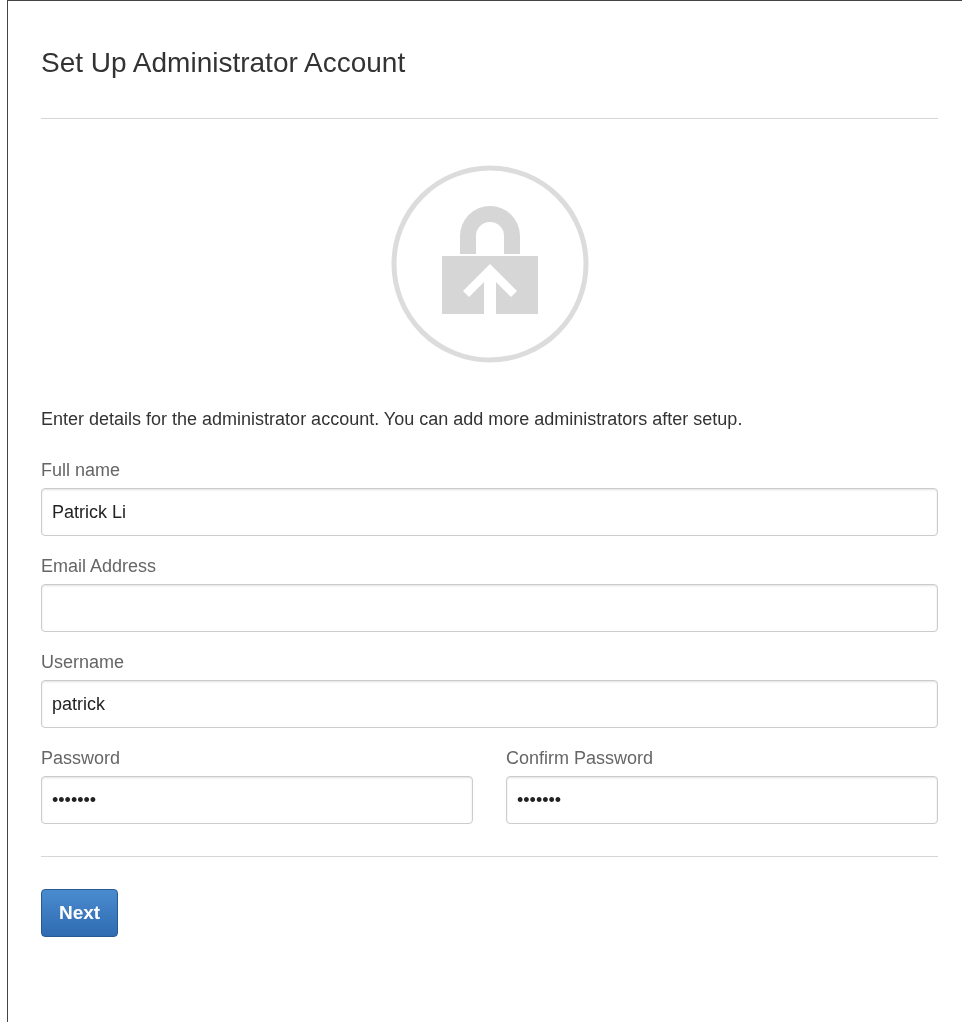 This screenshot has width=962, height=1022. What do you see at coordinates (489, 264) in the screenshot?
I see `padlock-icon` at bounding box center [489, 264].